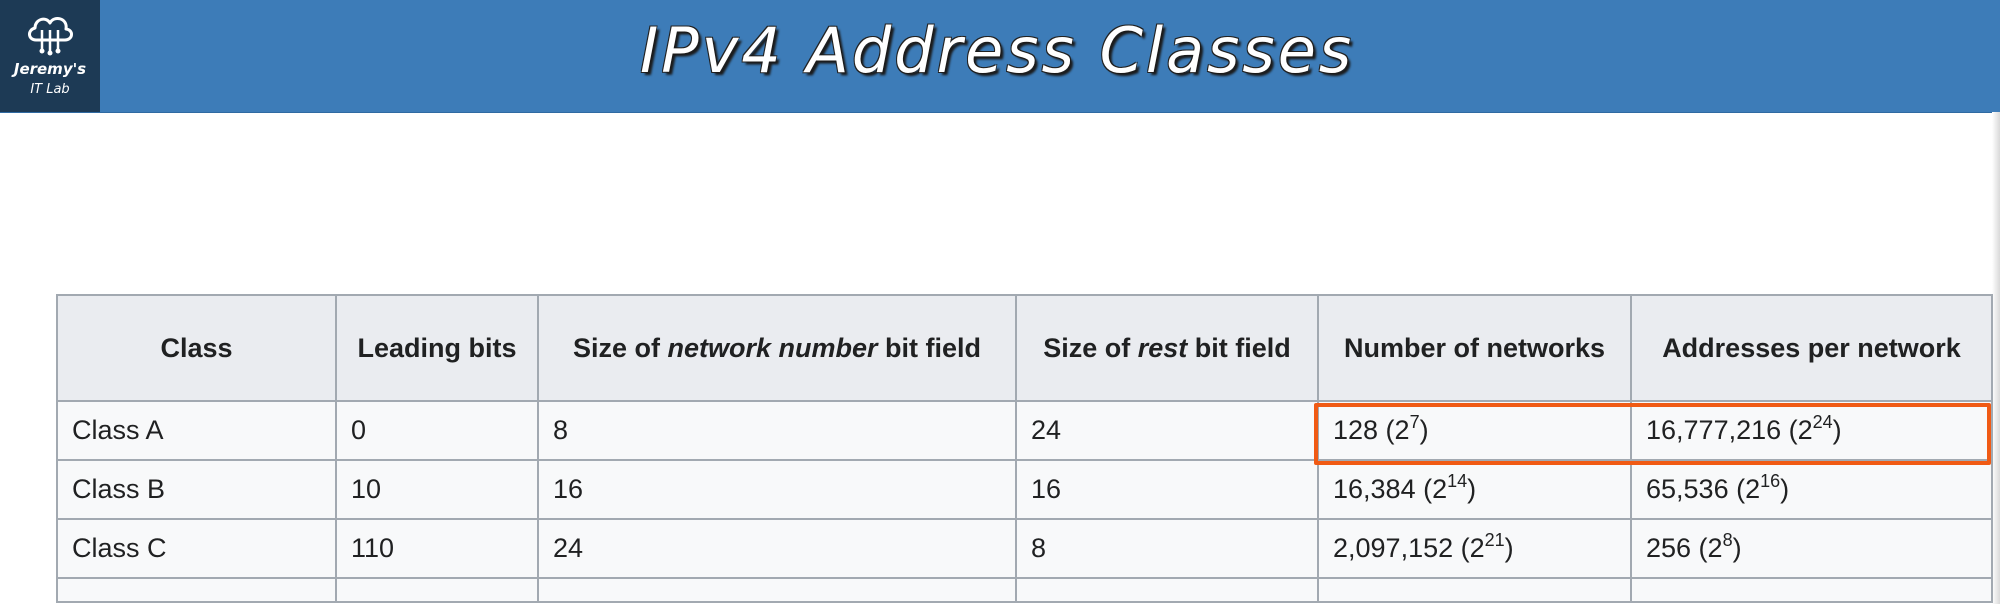  What do you see at coordinates (1167, 548) in the screenshot?
I see `cell-rest-bits: 8` at bounding box center [1167, 548].